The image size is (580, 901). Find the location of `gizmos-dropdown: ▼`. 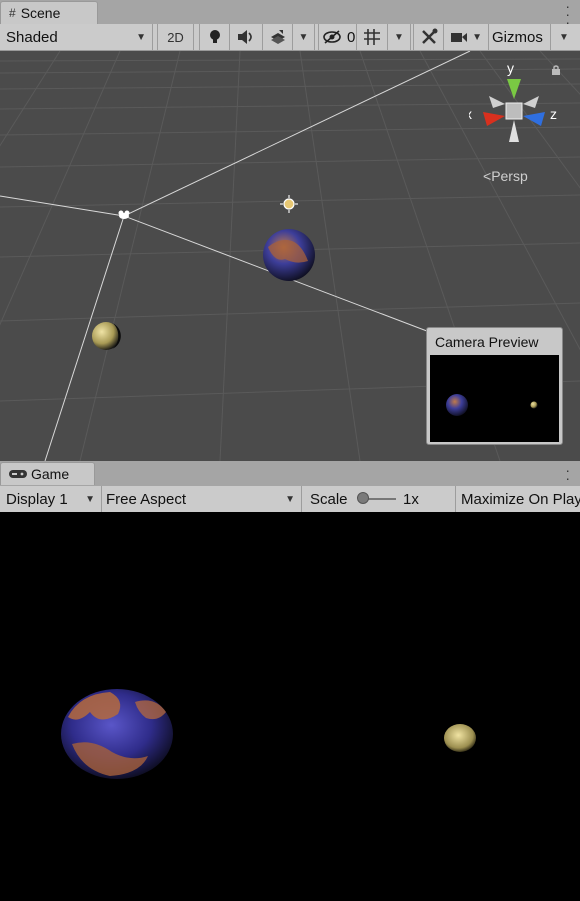

gizmos-dropdown: ▼ is located at coordinates (564, 37).